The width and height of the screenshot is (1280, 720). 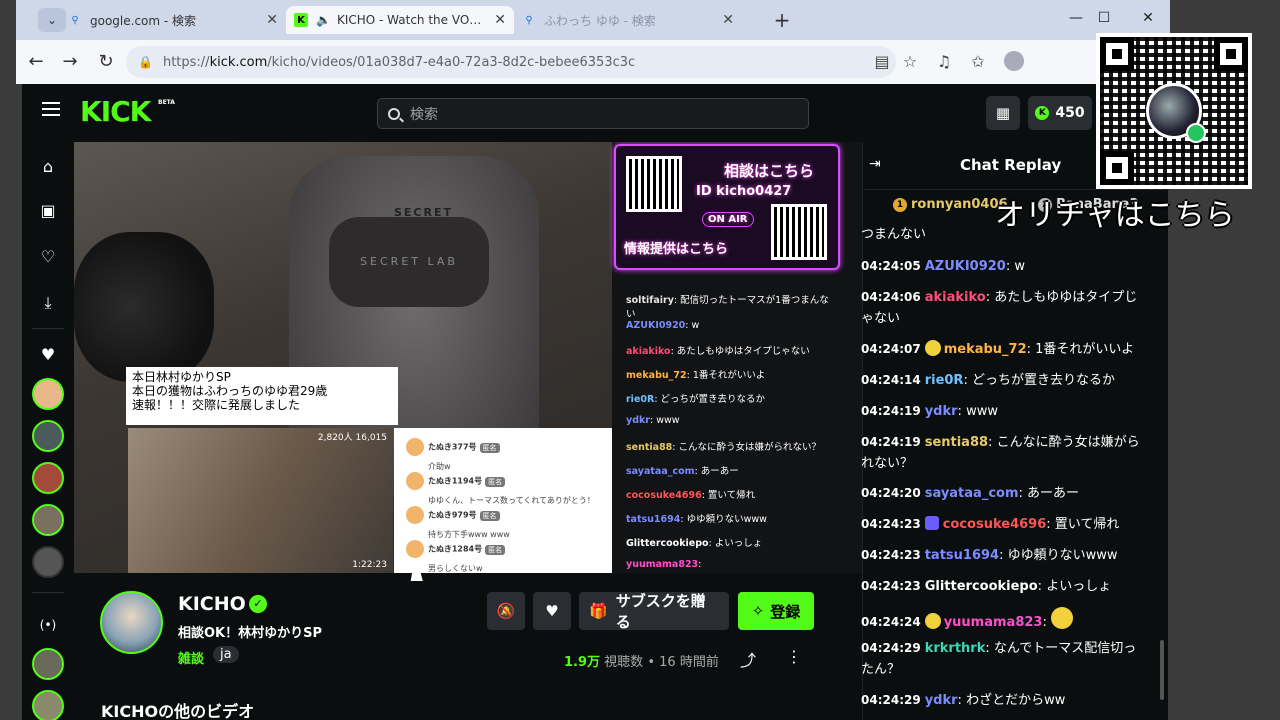 I want to click on media-control-icon: ♫, so click(x=944, y=61).